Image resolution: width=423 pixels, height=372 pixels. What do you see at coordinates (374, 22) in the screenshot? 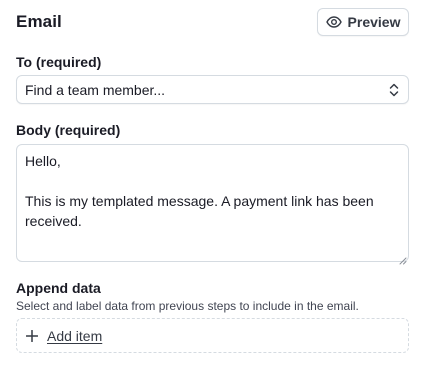
I see `preview-button-label: Preview` at bounding box center [374, 22].